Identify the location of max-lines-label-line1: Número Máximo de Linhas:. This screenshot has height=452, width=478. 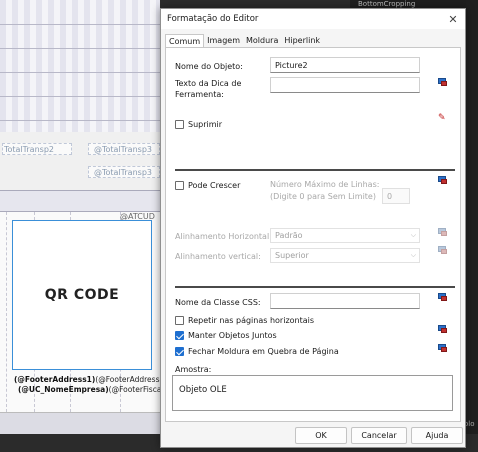
(325, 184).